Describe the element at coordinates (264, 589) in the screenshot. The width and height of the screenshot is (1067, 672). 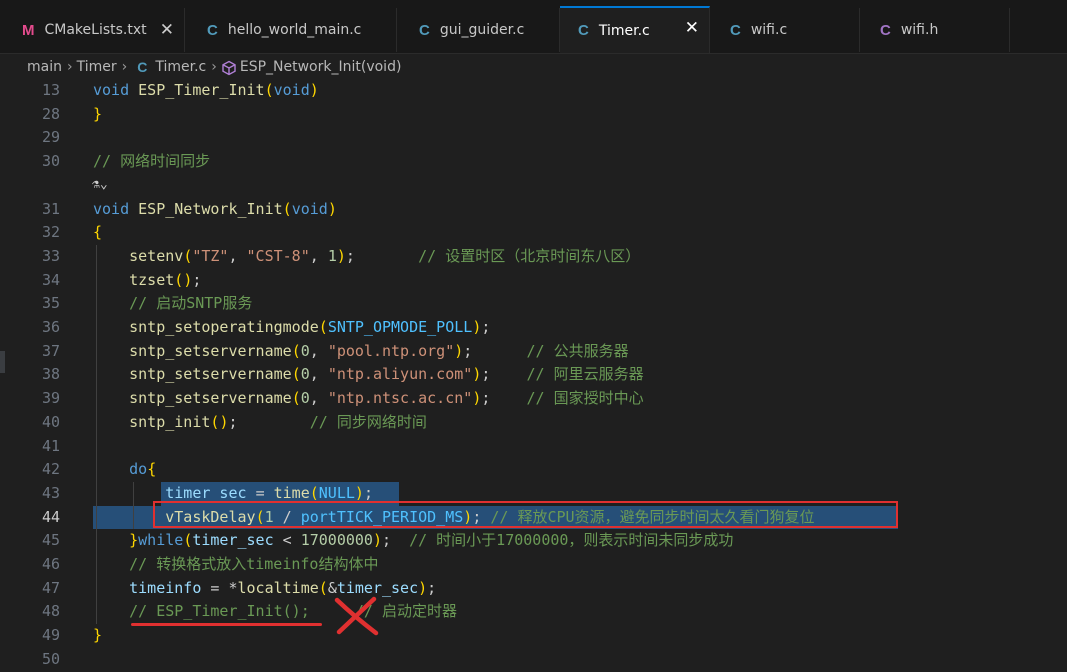
I see `code-text: timeinfo = *localtime(&timer_sec);` at that location.